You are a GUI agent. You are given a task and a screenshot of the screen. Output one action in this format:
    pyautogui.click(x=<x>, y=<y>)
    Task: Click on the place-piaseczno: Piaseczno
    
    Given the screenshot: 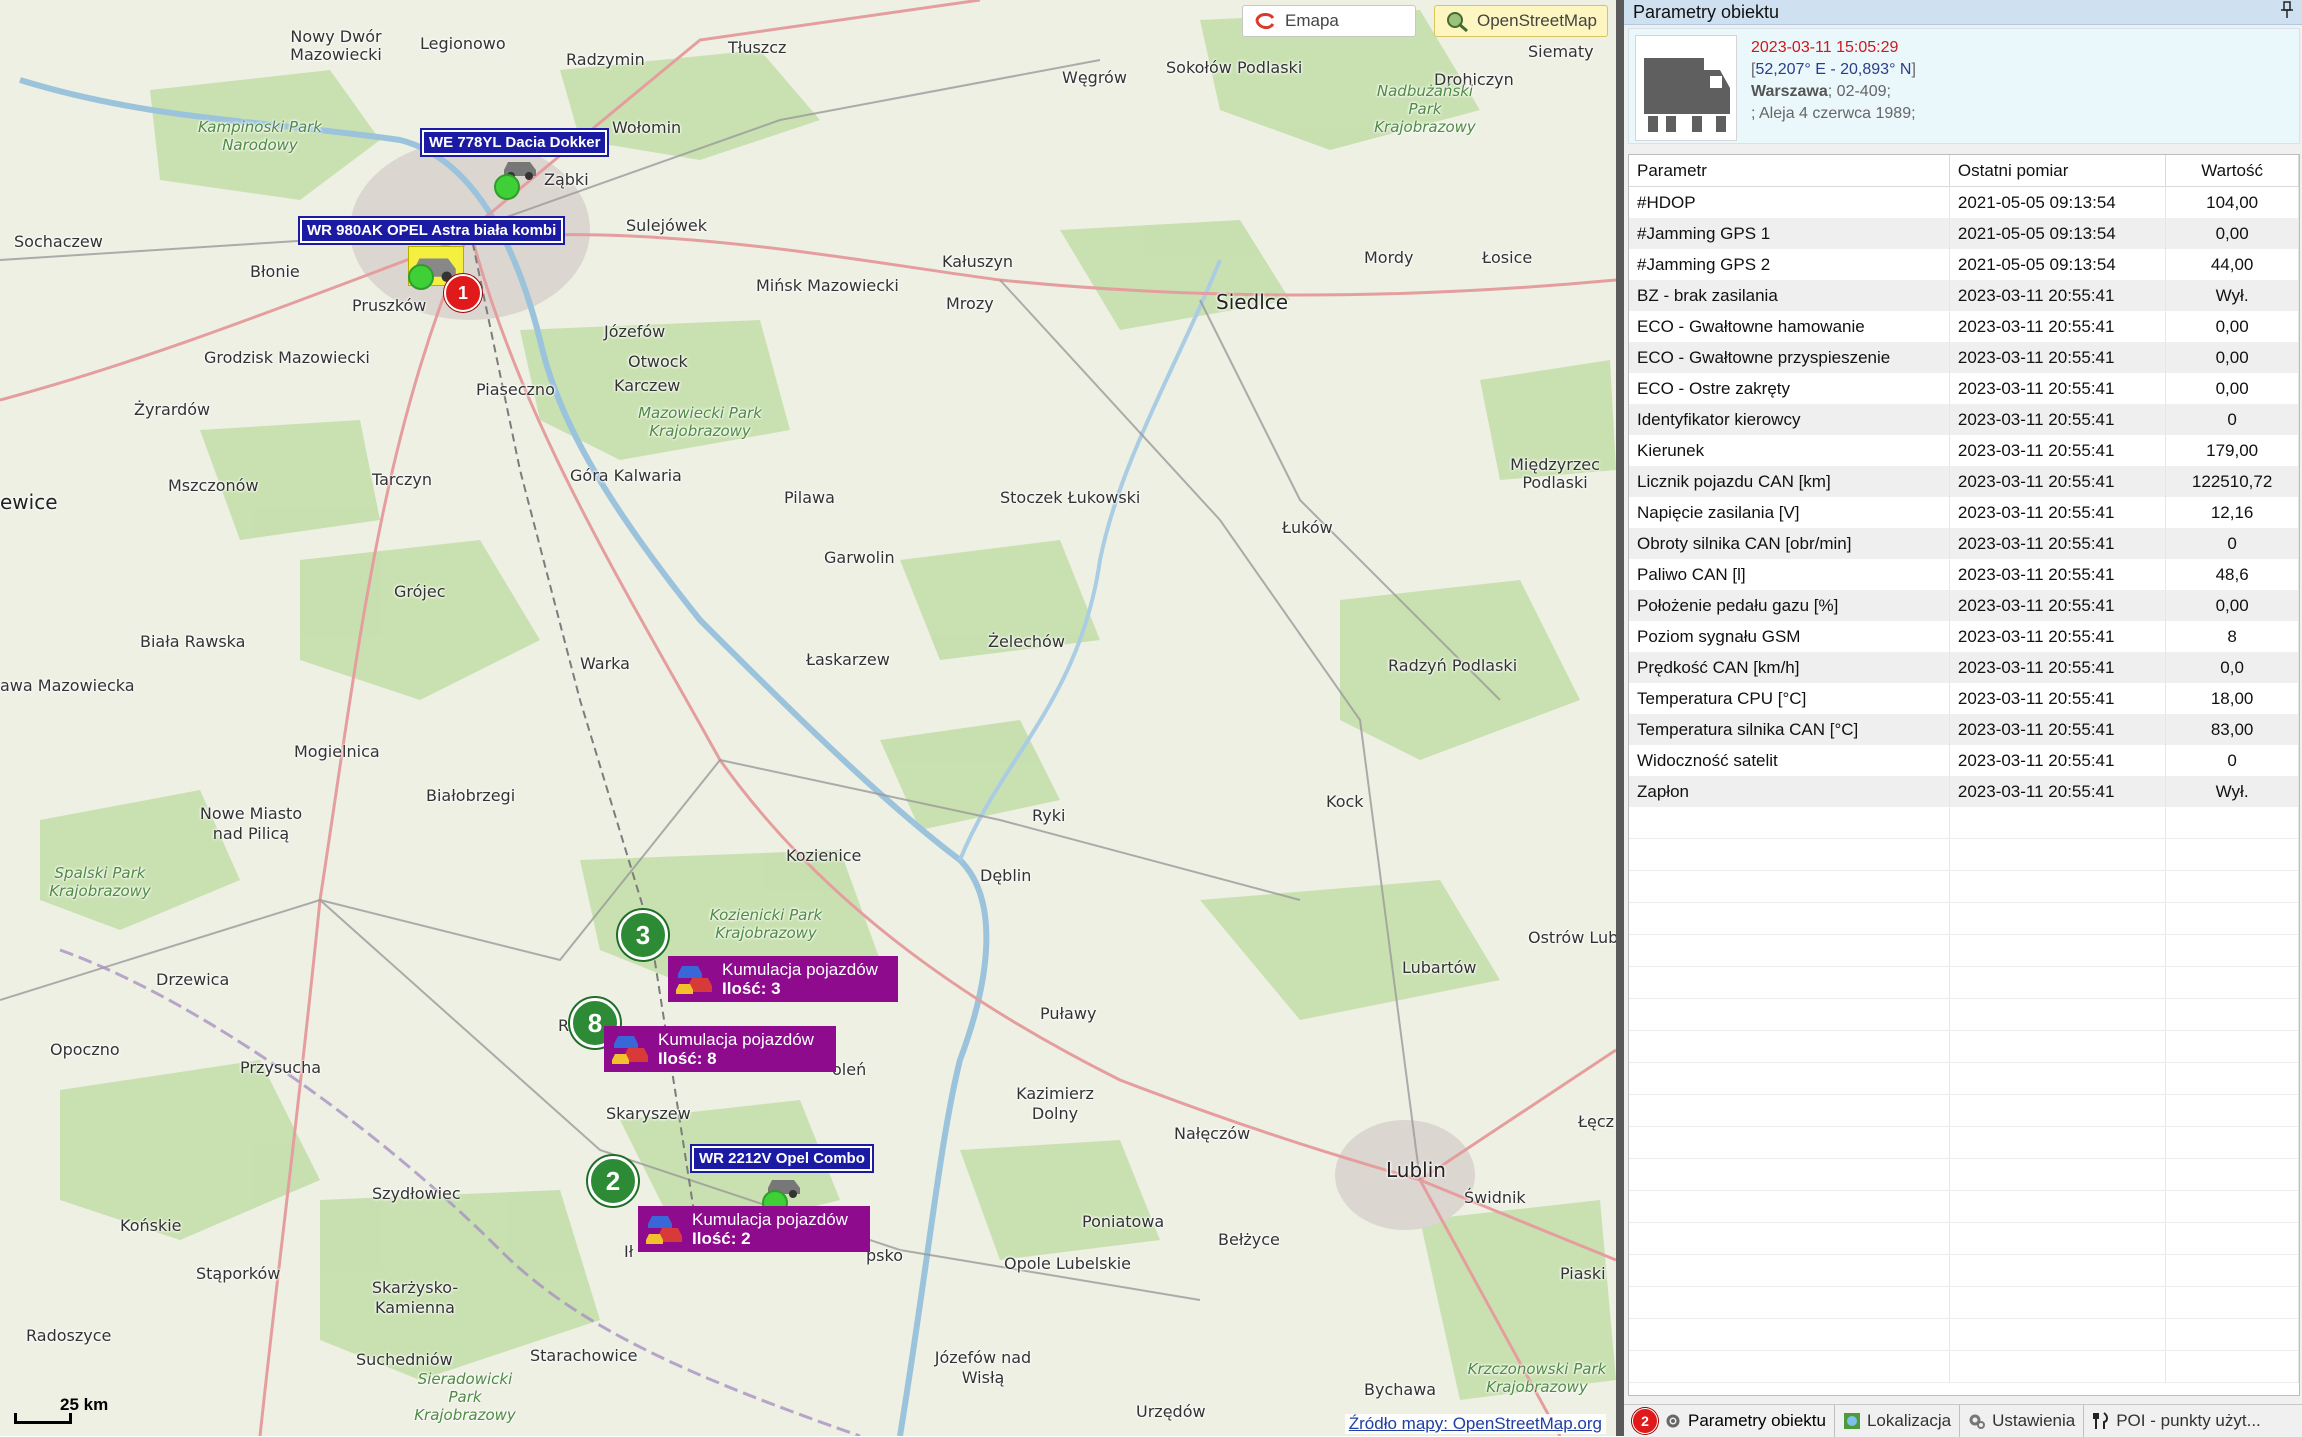 What is the action you would take?
    pyautogui.click(x=515, y=389)
    